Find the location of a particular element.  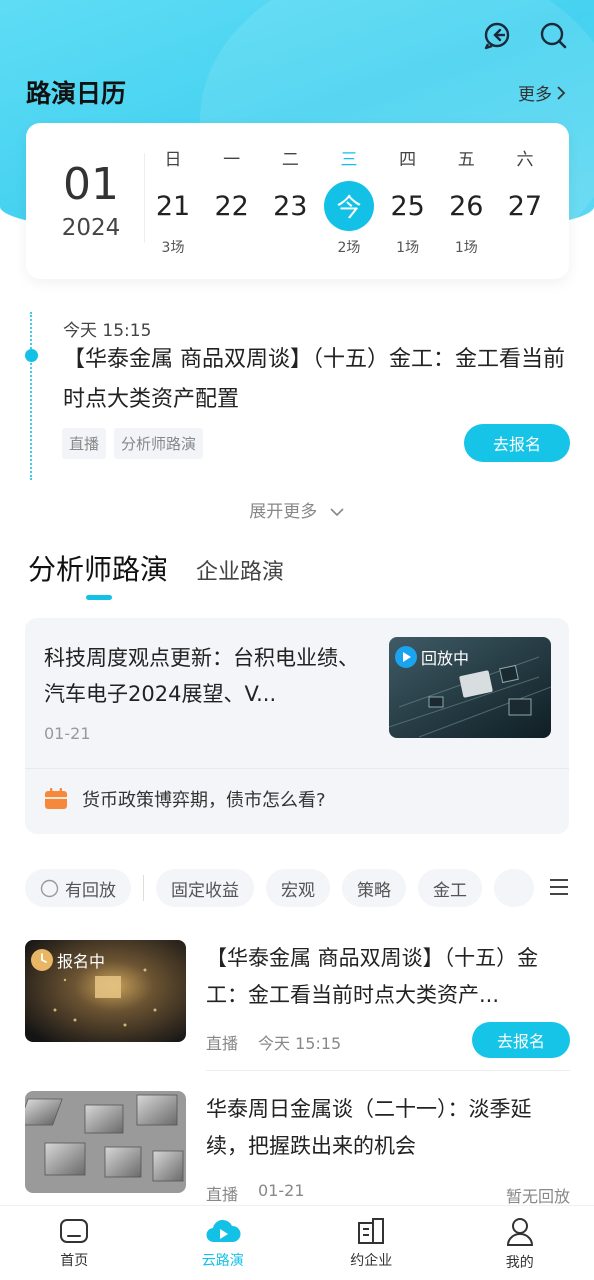

play-icon is located at coordinates (406, 657).